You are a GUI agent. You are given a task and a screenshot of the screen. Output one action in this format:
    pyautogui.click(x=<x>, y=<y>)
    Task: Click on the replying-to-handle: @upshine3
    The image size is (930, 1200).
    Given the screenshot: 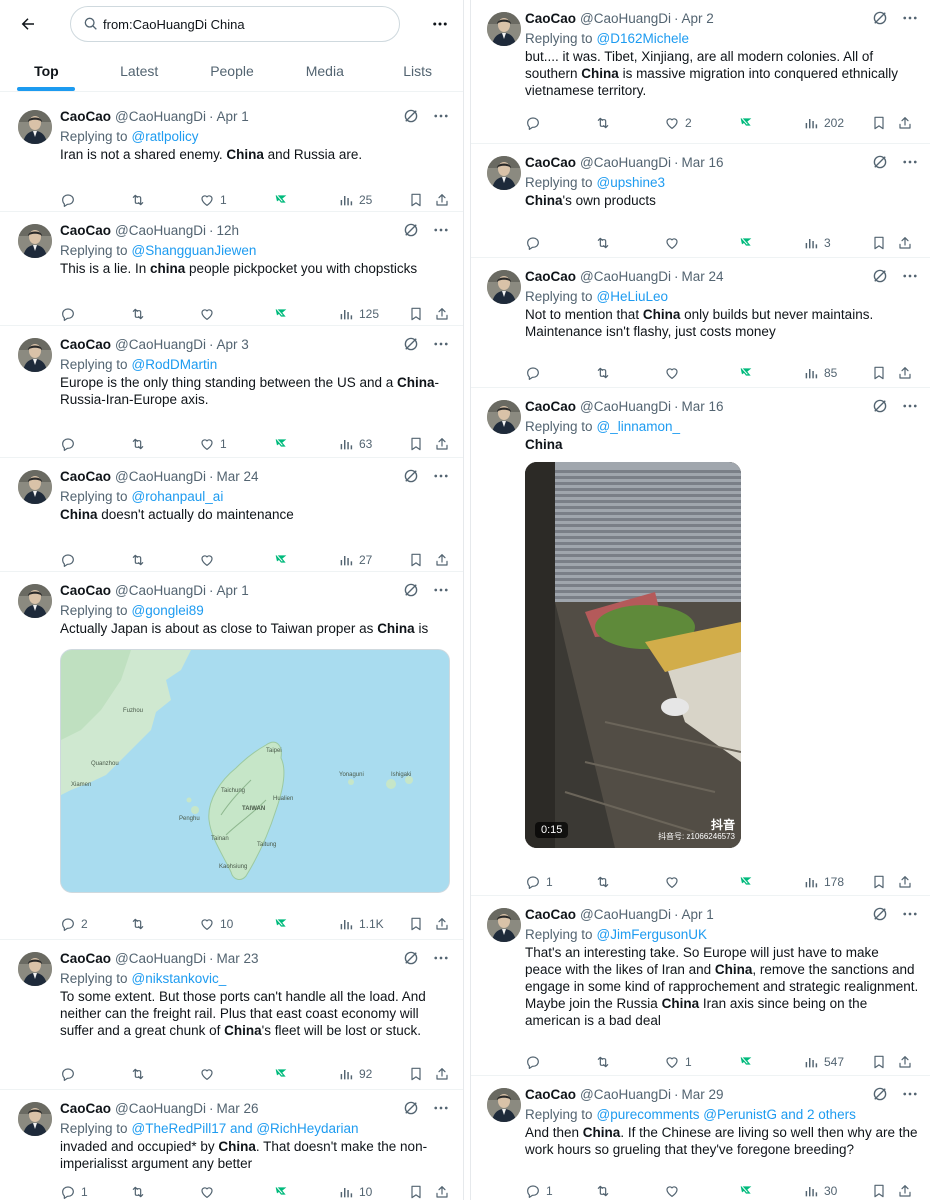 What is the action you would take?
    pyautogui.click(x=631, y=182)
    